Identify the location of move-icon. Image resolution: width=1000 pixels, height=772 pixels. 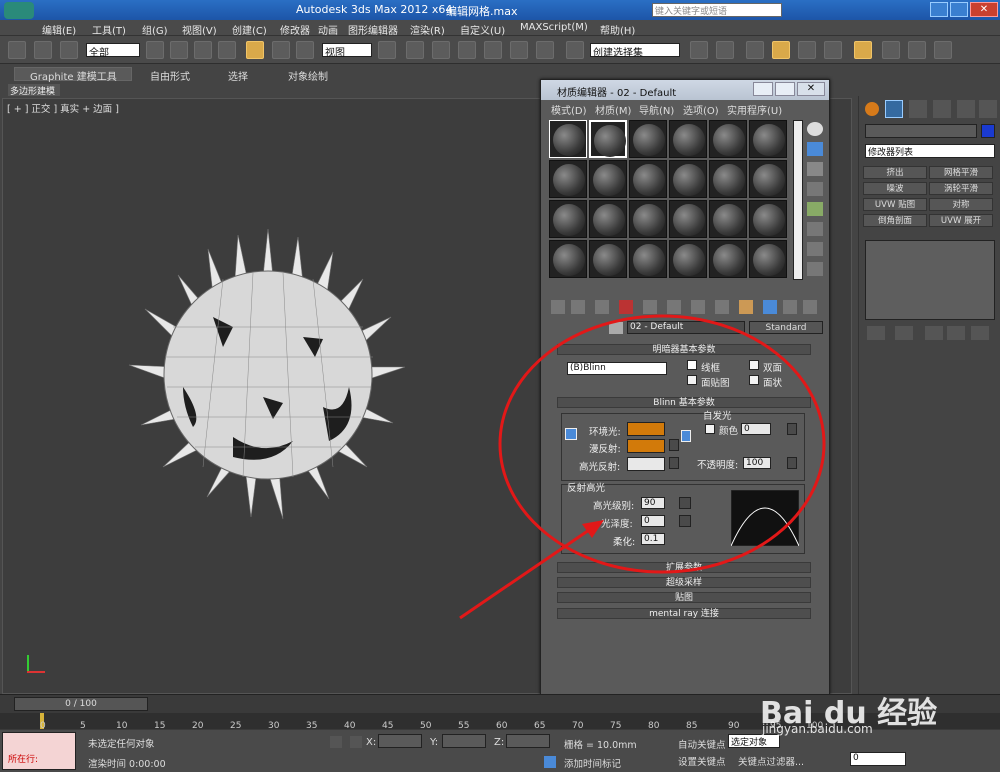
(255, 50).